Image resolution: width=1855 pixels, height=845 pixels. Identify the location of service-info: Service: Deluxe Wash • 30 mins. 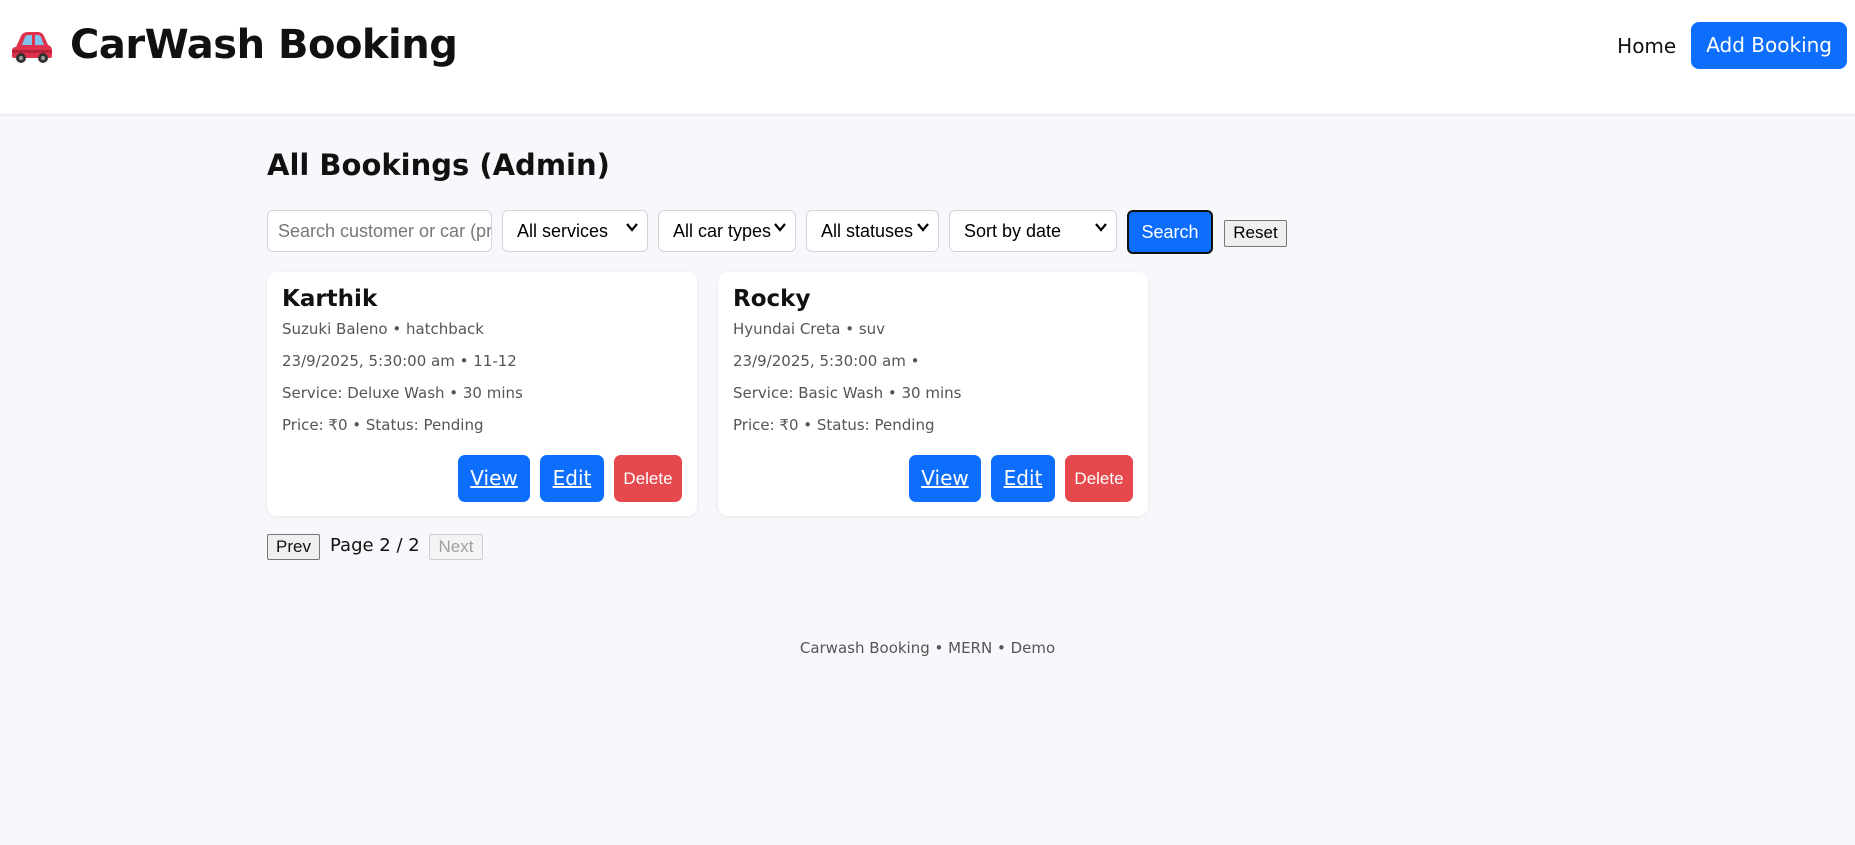
(402, 393).